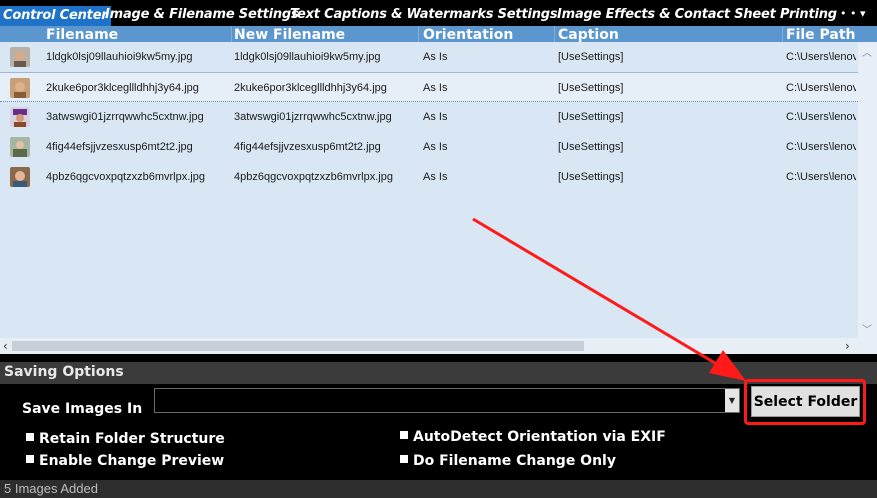 The image size is (877, 498). I want to click on do-filename-change-only-checkbox: Do Filename Change Only, so click(508, 461).